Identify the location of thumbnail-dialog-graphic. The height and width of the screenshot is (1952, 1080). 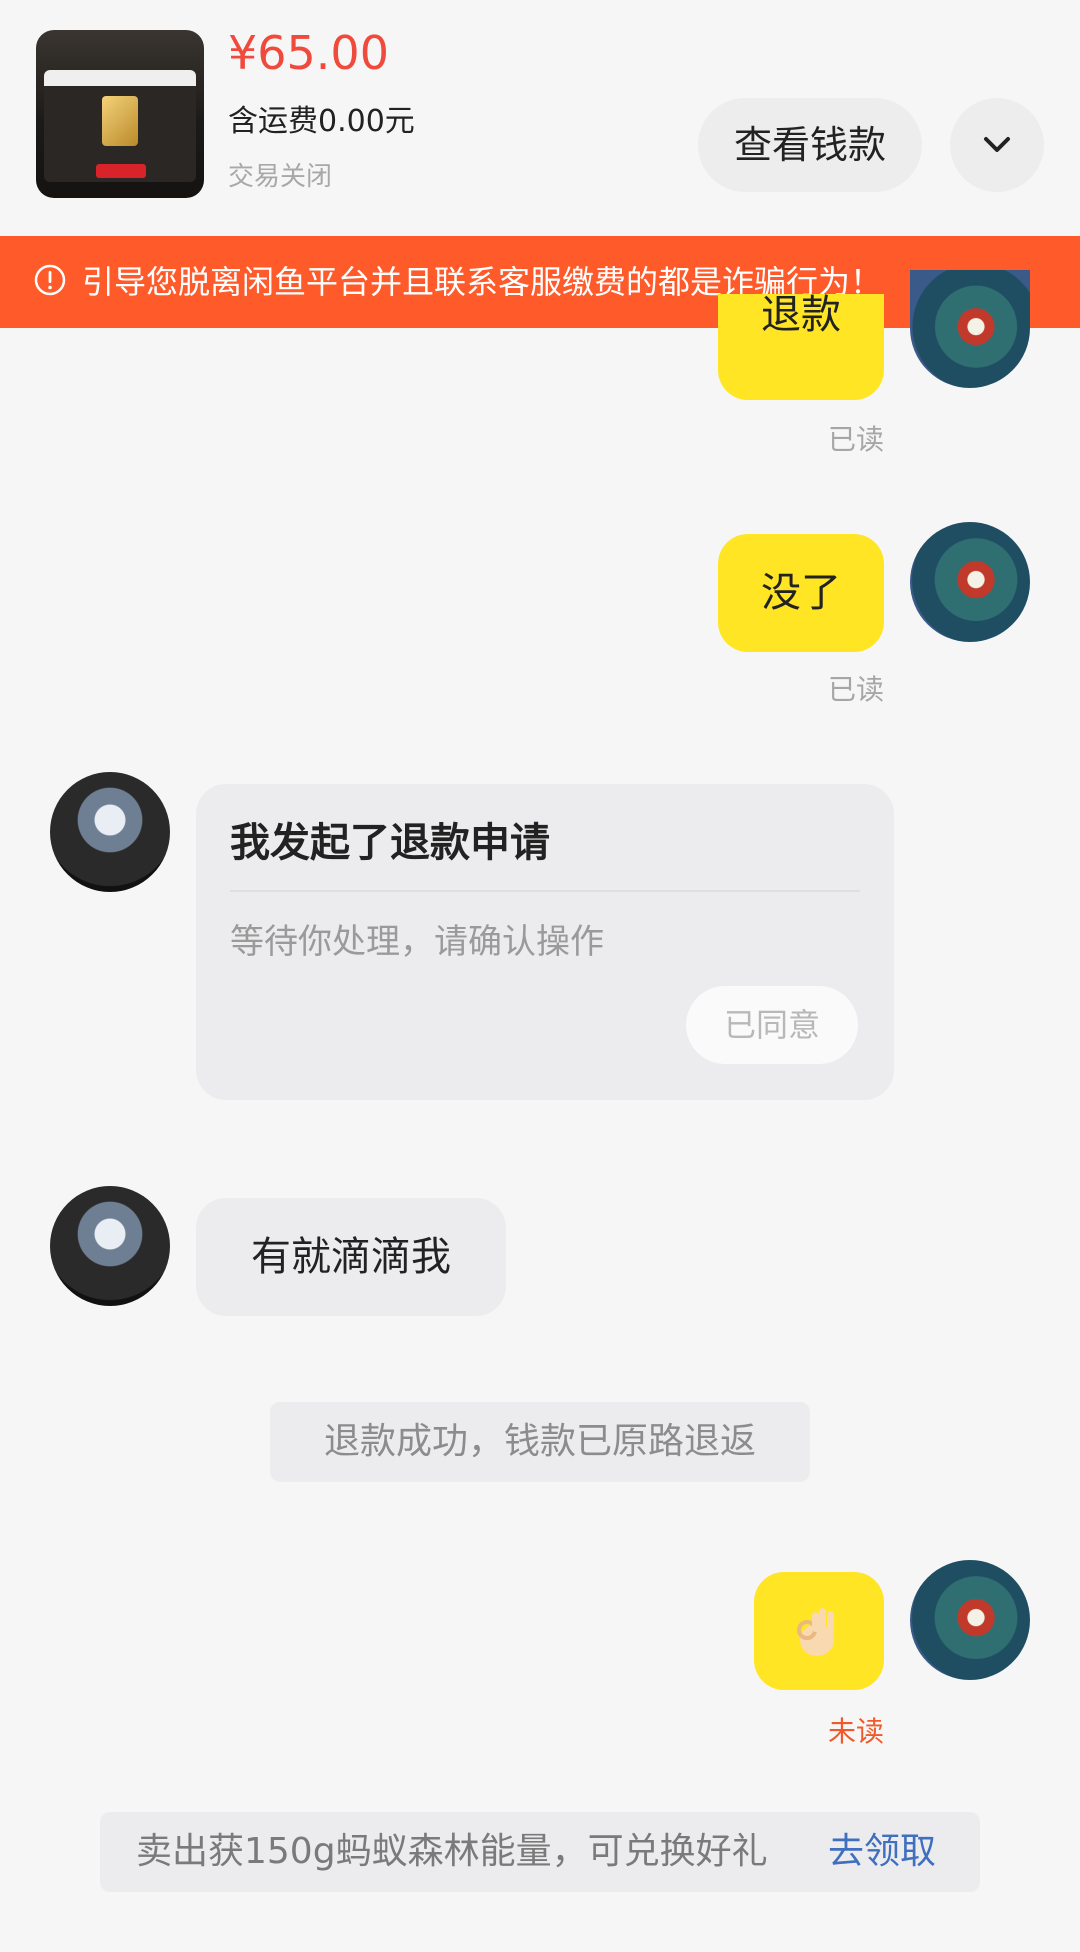
(120, 126).